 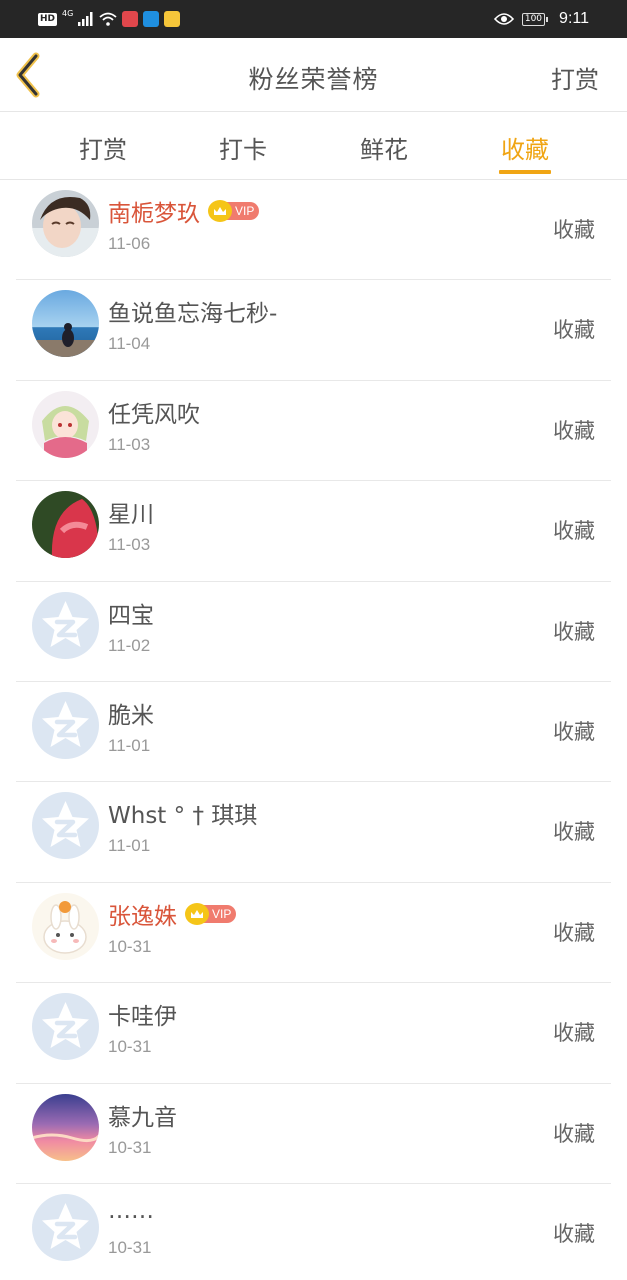 What do you see at coordinates (243, 147) in the screenshot?
I see `tab-checkin: 打卡` at bounding box center [243, 147].